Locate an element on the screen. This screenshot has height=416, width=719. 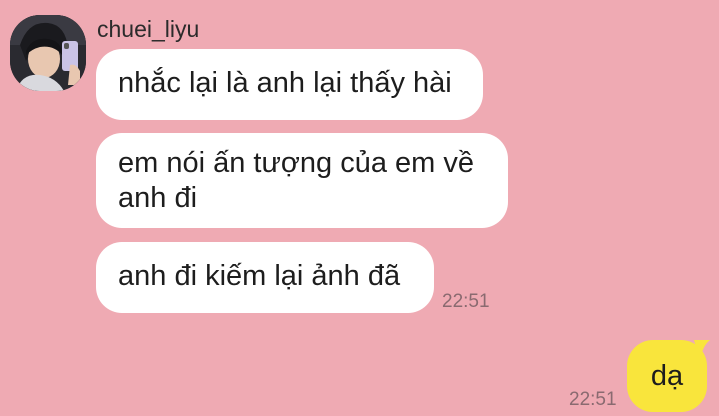
sender-name: chuei_liyu is located at coordinates (148, 29).